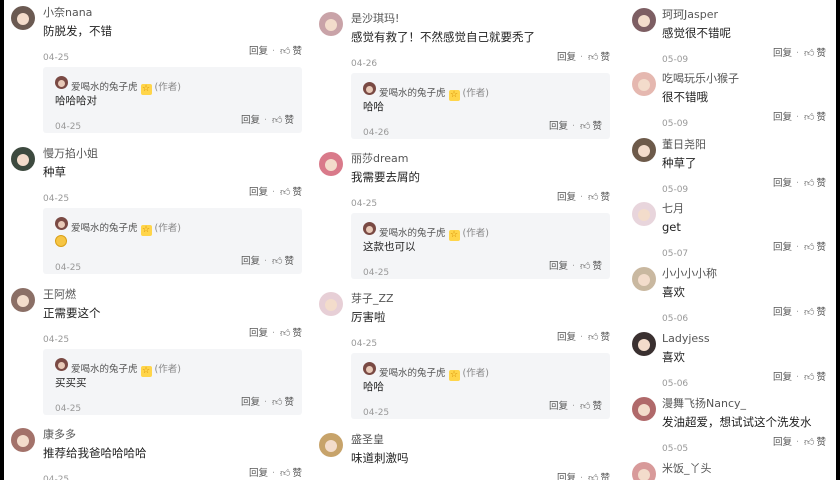 This screenshot has height=480, width=840. What do you see at coordinates (749, 79) in the screenshot?
I see `comment-username: 吃喝玩乐小猴子` at bounding box center [749, 79].